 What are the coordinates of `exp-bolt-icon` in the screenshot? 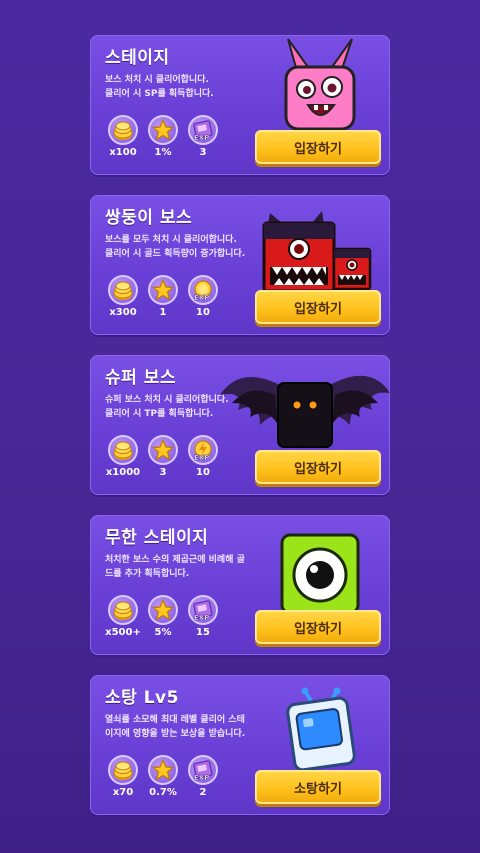 It's located at (203, 450).